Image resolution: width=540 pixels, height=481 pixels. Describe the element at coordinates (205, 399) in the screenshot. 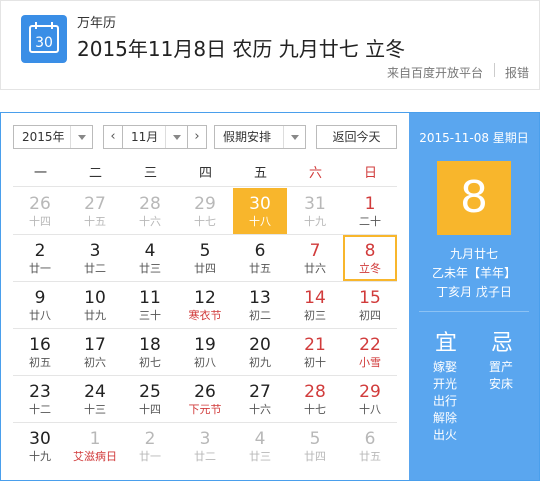

I see `day-cell: 26 下元节` at that location.